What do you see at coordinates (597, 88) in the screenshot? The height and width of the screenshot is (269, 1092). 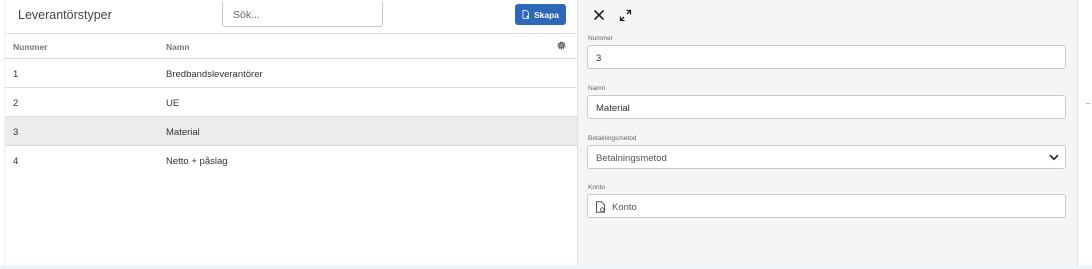 I see `name-label: Namn` at bounding box center [597, 88].